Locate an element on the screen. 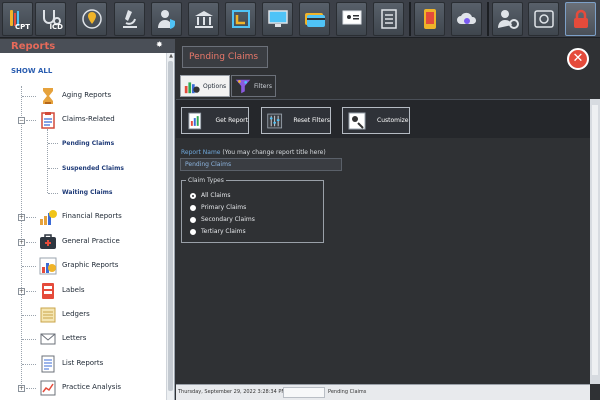  sliders-icon is located at coordinates (275, 120).